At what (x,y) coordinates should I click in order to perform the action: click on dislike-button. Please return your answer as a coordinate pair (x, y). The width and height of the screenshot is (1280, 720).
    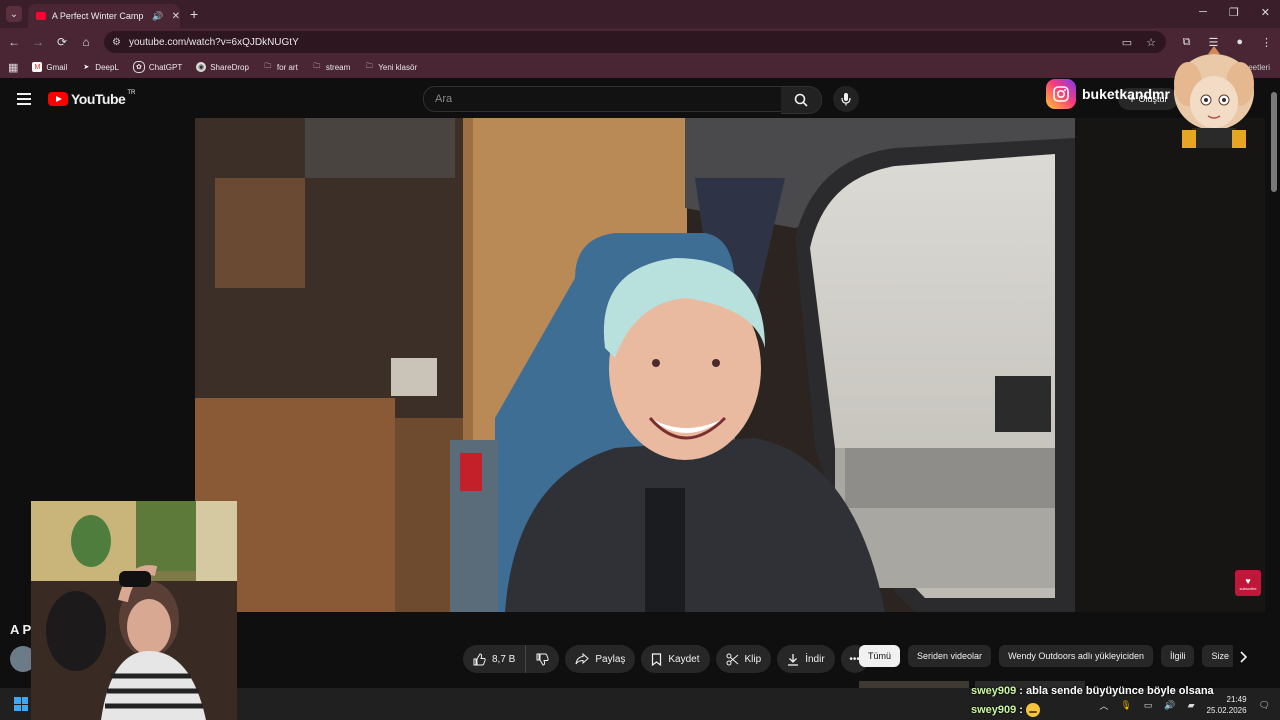
    Looking at the image, I should click on (543, 659).